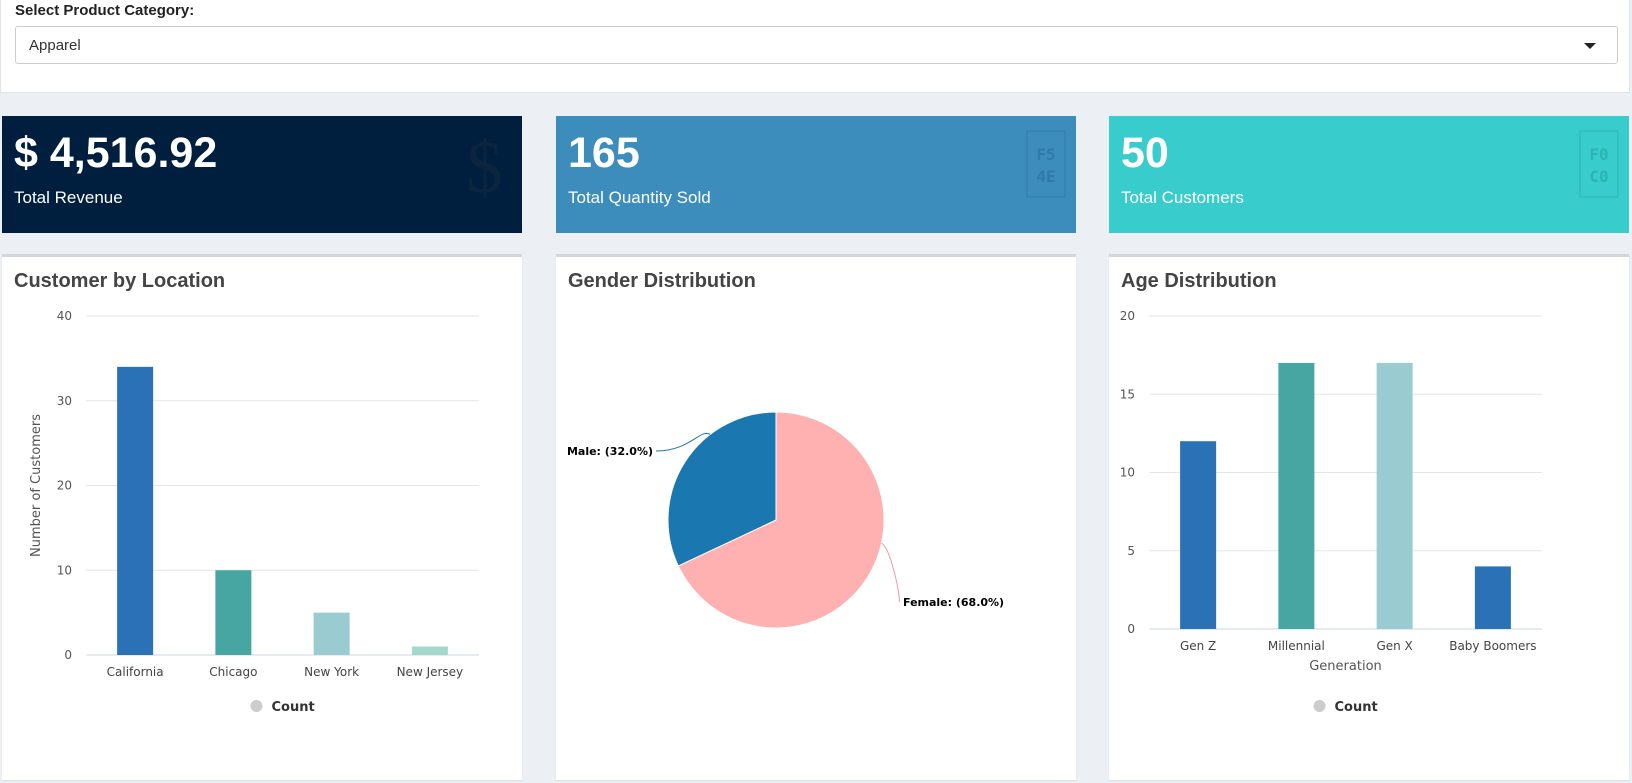 The height and width of the screenshot is (783, 1632). Describe the element at coordinates (890, 572) in the screenshot. I see `pie-connector` at that location.